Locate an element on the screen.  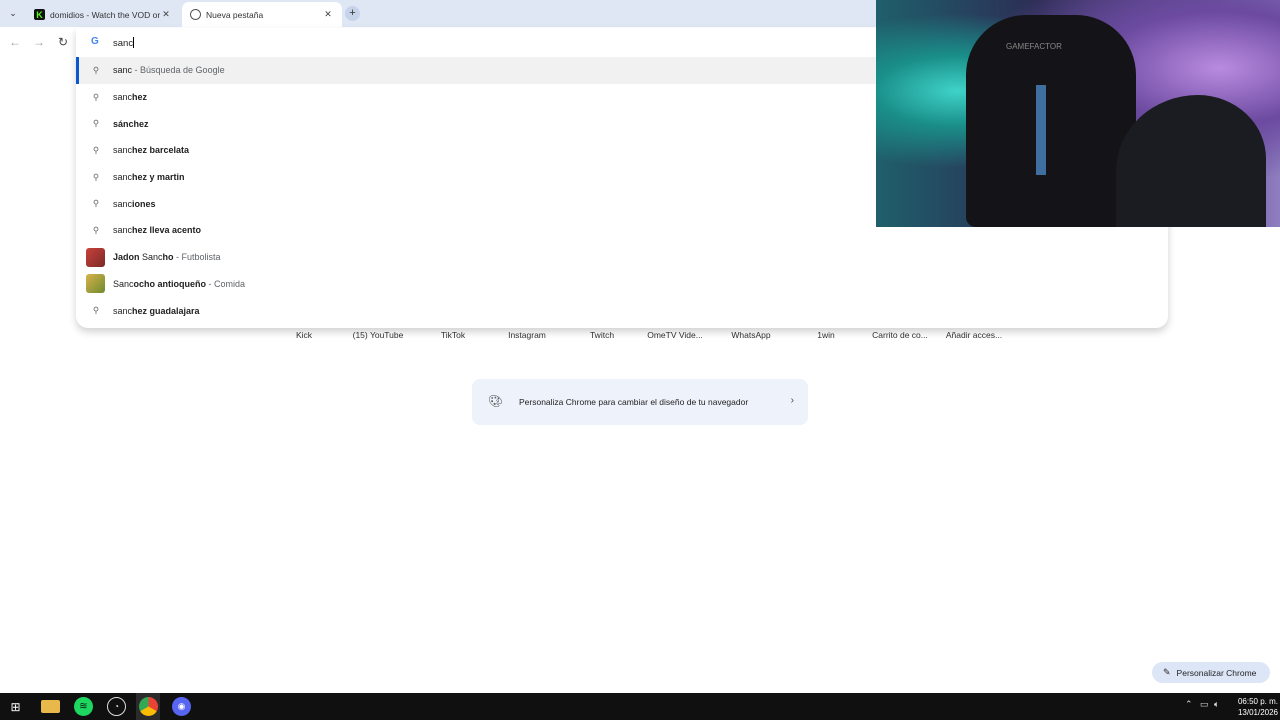
suggestion-text: sanchez barcelata is located at coordinates (151, 150).